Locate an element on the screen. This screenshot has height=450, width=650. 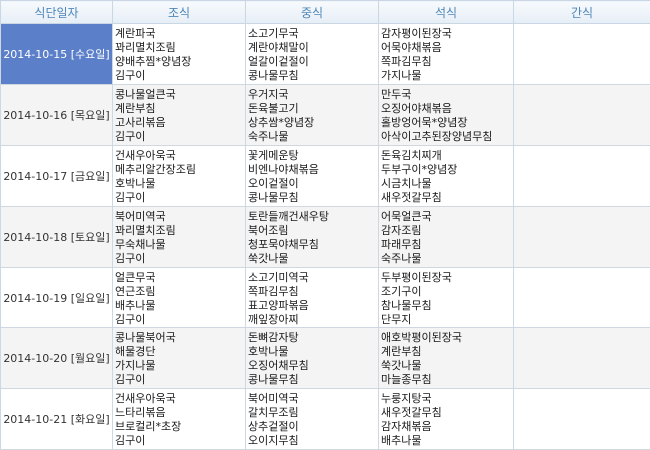
menu-item: 느타리볶음 is located at coordinates (140, 412).